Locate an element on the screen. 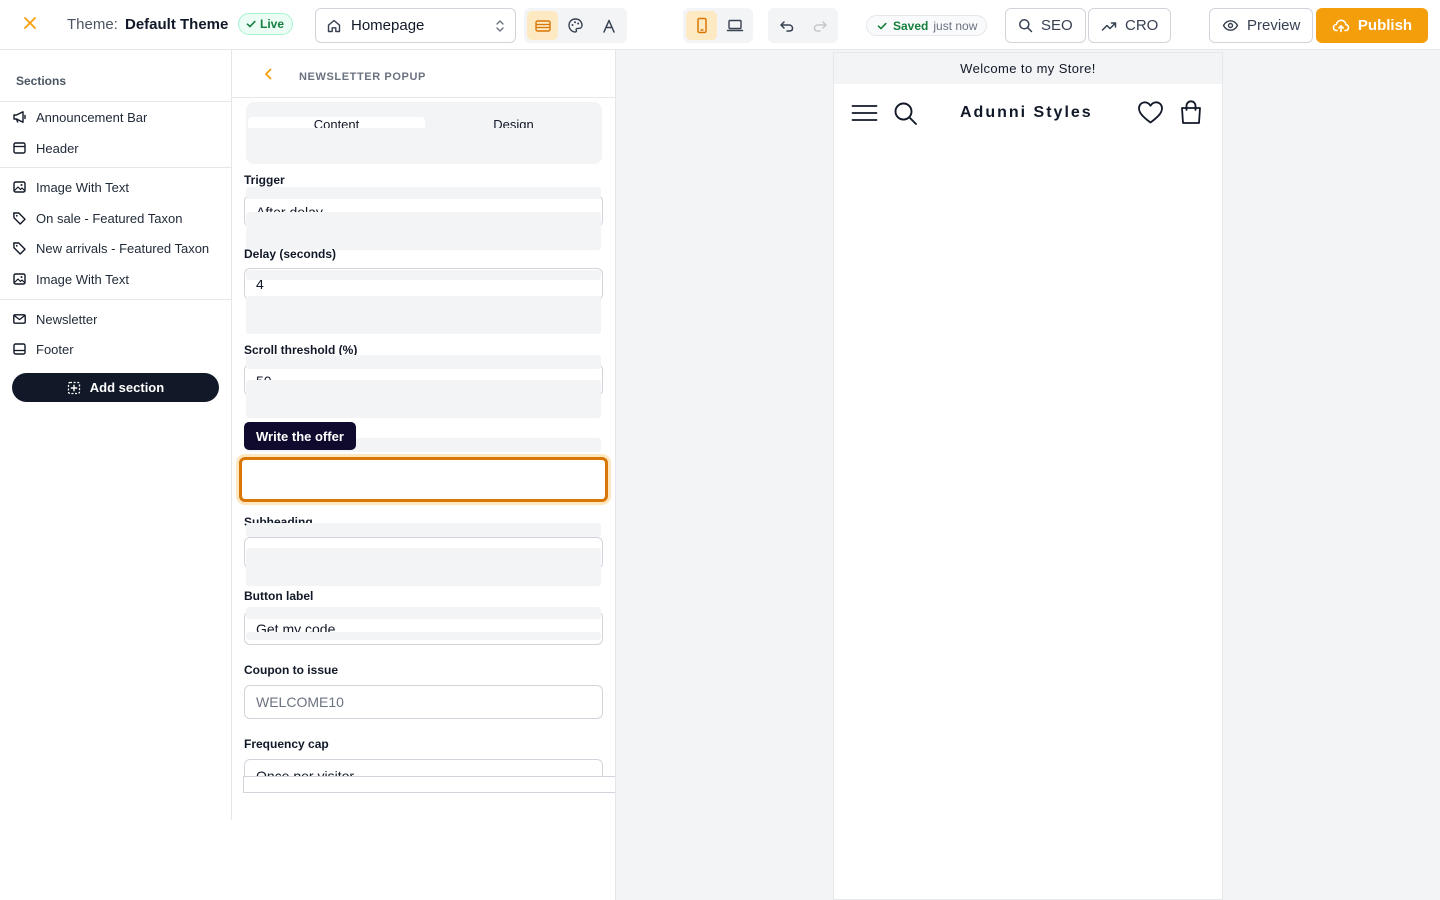  sidebar-item-announcement-bar: Announcement Bar is located at coordinates (117, 117).